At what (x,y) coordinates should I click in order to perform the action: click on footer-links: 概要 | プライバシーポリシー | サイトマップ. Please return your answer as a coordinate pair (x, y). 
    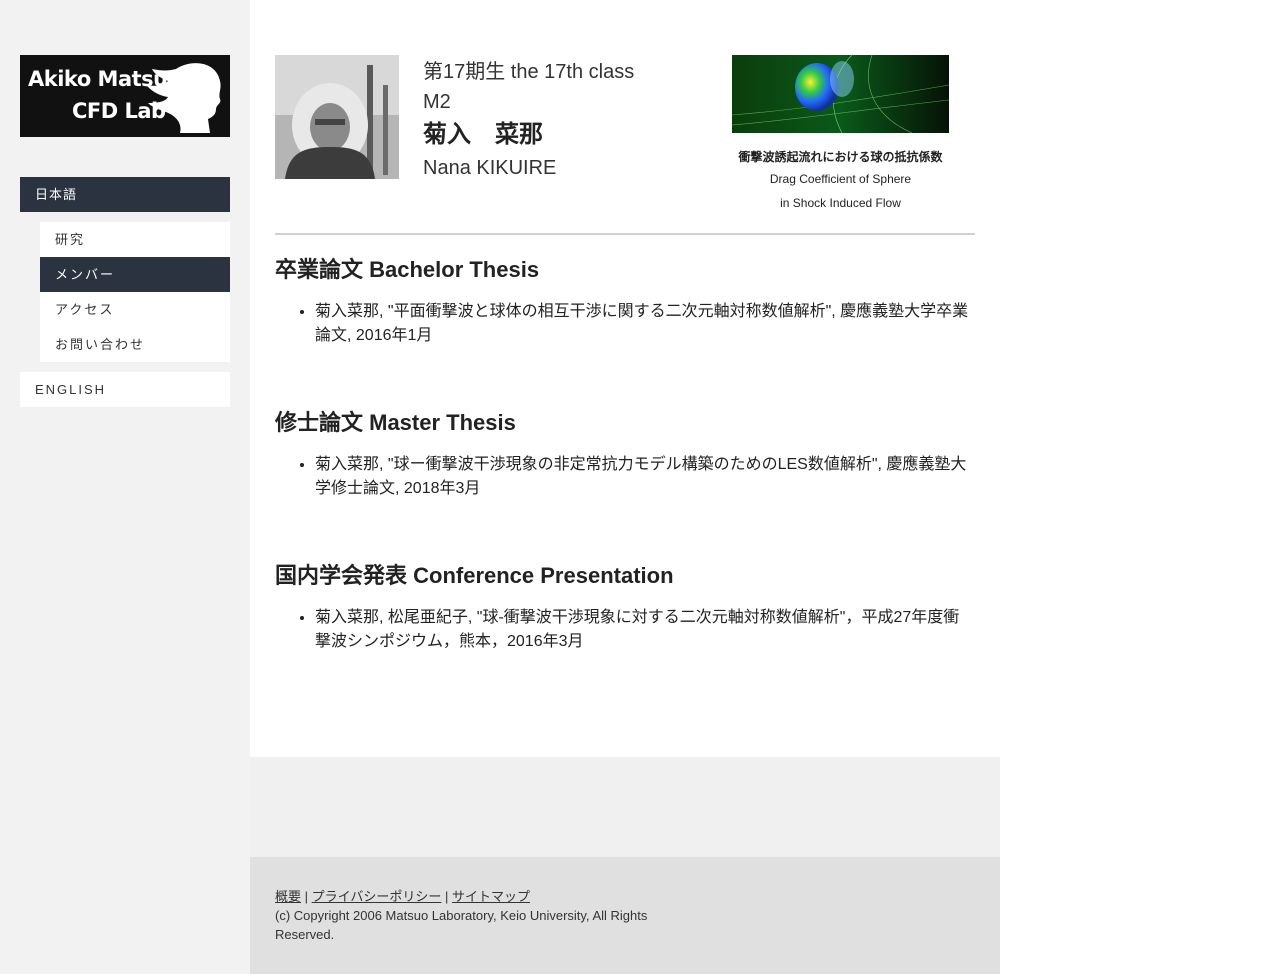
    Looking at the image, I should click on (625, 896).